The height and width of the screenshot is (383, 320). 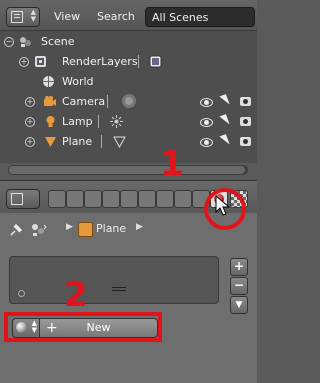 I want to click on outliner-label: World, so click(x=78, y=81).